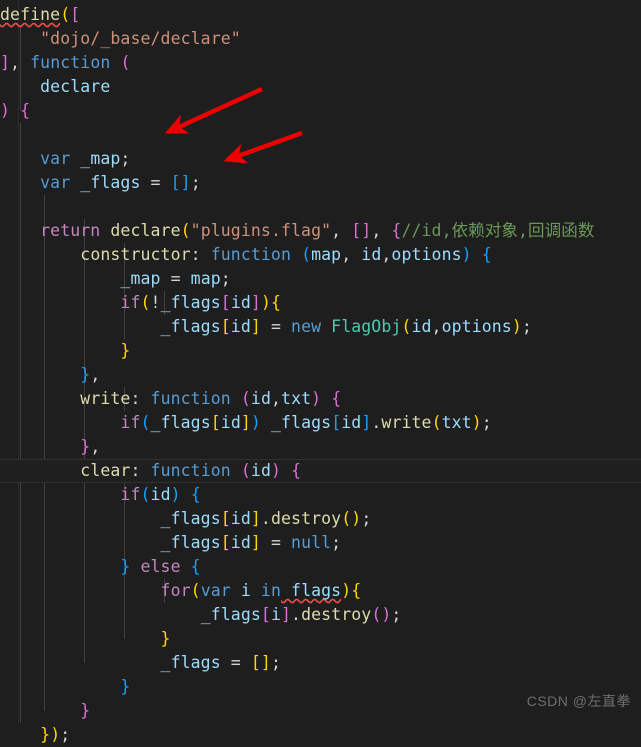  What do you see at coordinates (320, 567) in the screenshot?
I see `code-line: } else {` at bounding box center [320, 567].